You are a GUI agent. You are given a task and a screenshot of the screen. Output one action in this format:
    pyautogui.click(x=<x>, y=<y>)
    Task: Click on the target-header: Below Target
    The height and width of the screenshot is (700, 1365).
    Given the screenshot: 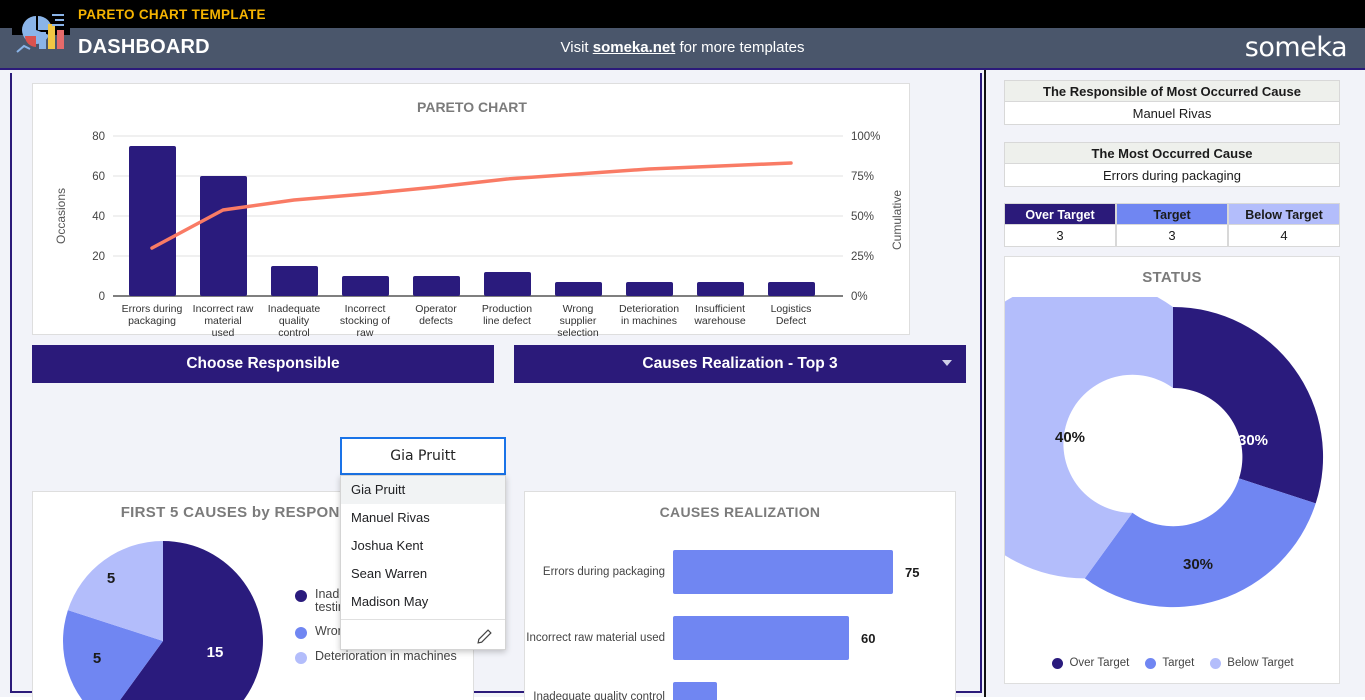 What is the action you would take?
    pyautogui.click(x=1284, y=214)
    